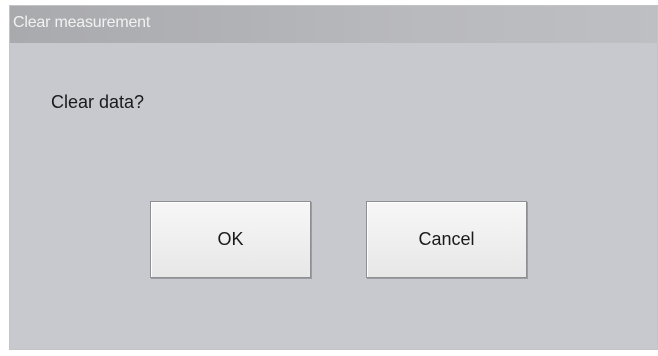 The height and width of the screenshot is (356, 658). What do you see at coordinates (98, 102) in the screenshot?
I see `dialog-message: Clear data?` at bounding box center [98, 102].